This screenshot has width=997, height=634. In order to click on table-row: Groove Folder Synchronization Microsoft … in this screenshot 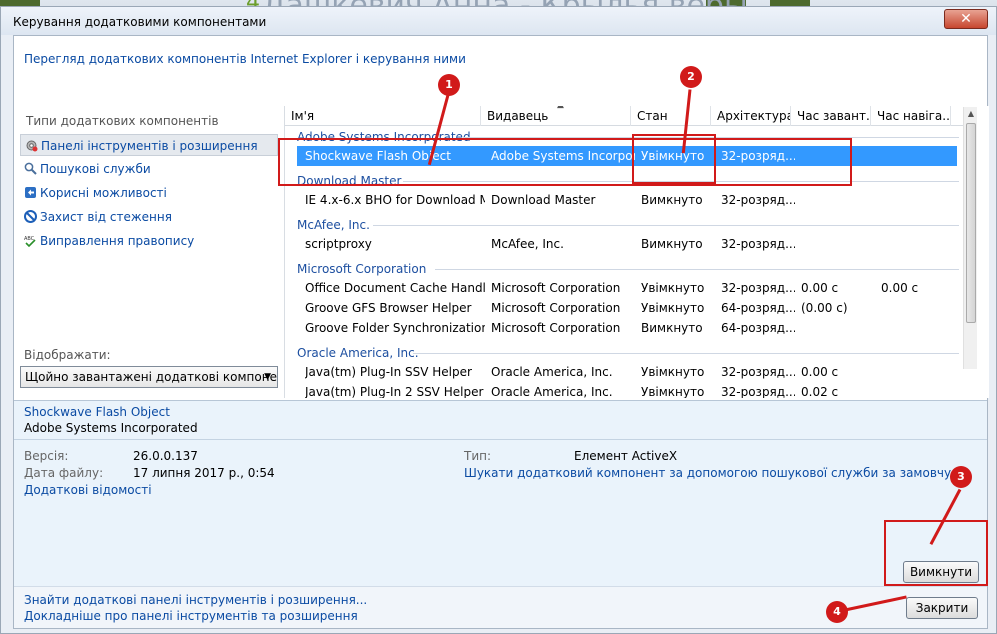, I will do `click(627, 328)`.